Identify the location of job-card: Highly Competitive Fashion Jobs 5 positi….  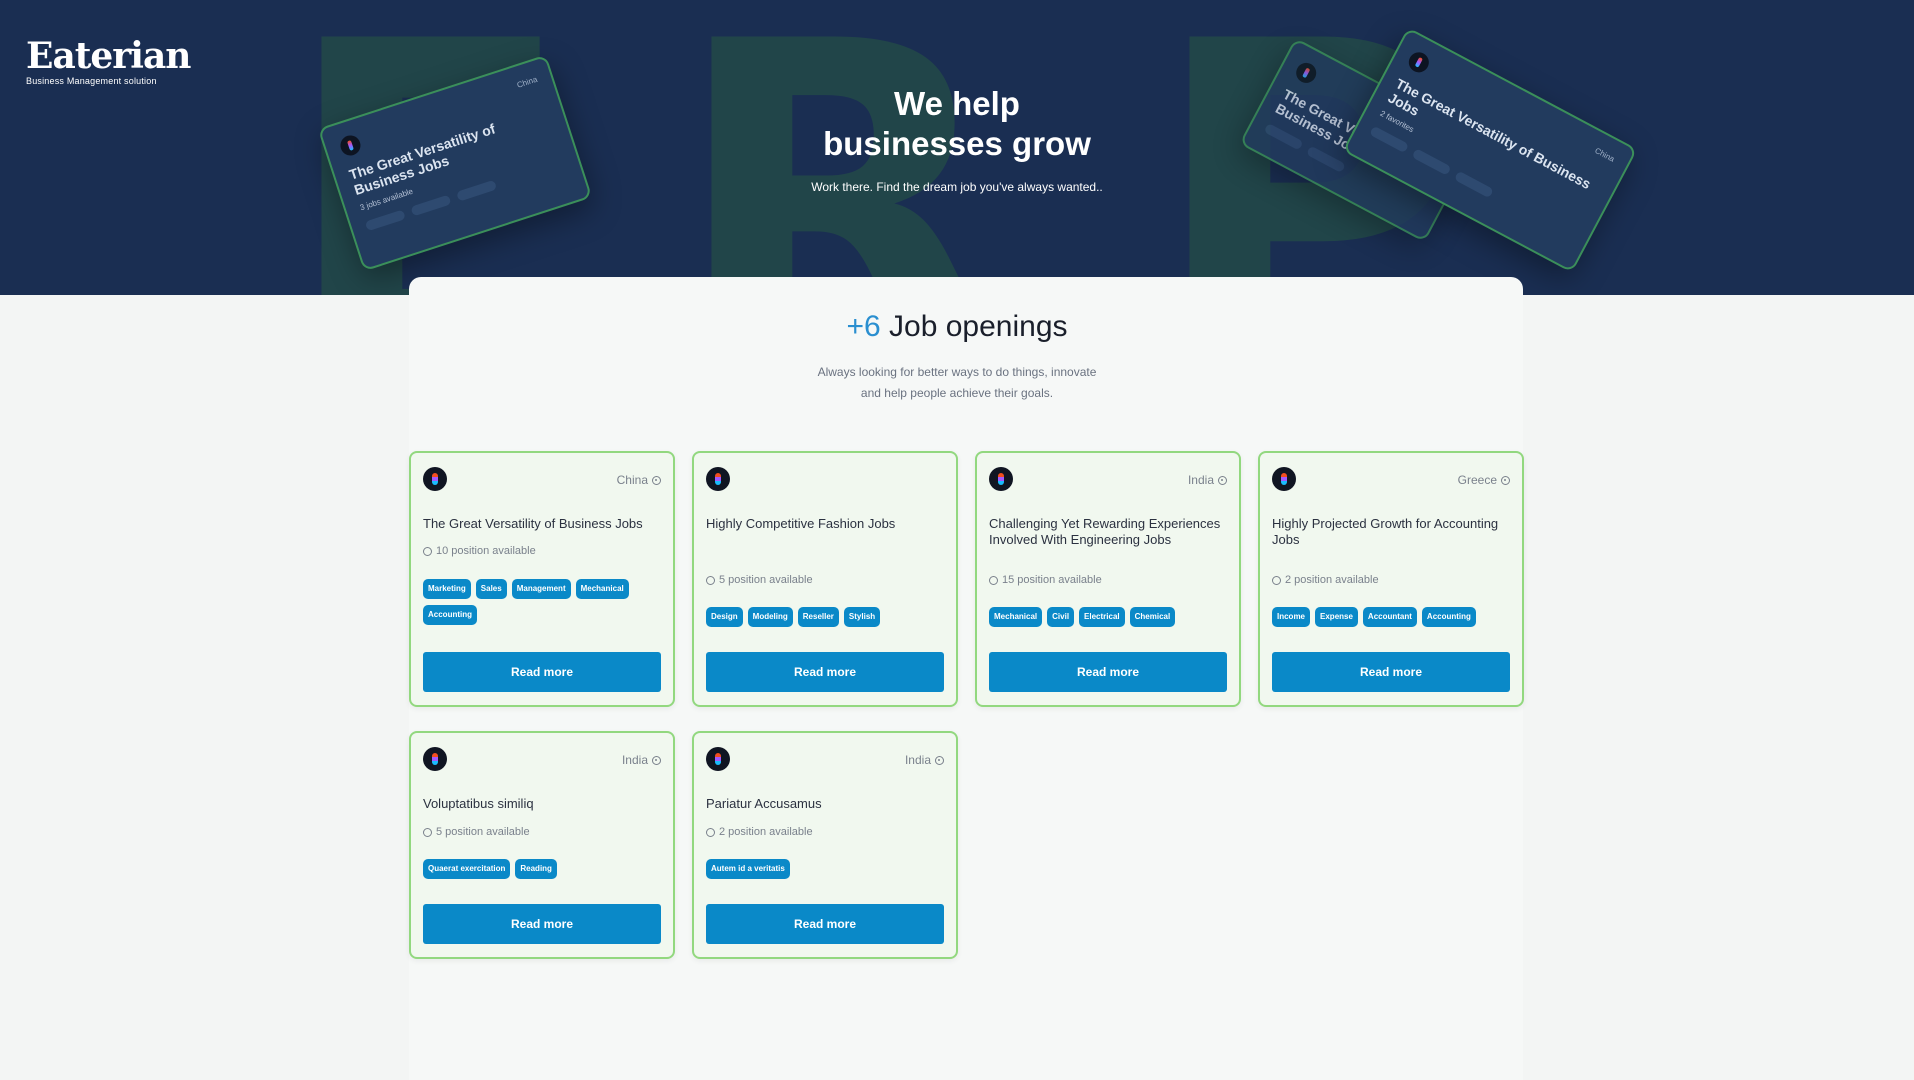
(825, 579).